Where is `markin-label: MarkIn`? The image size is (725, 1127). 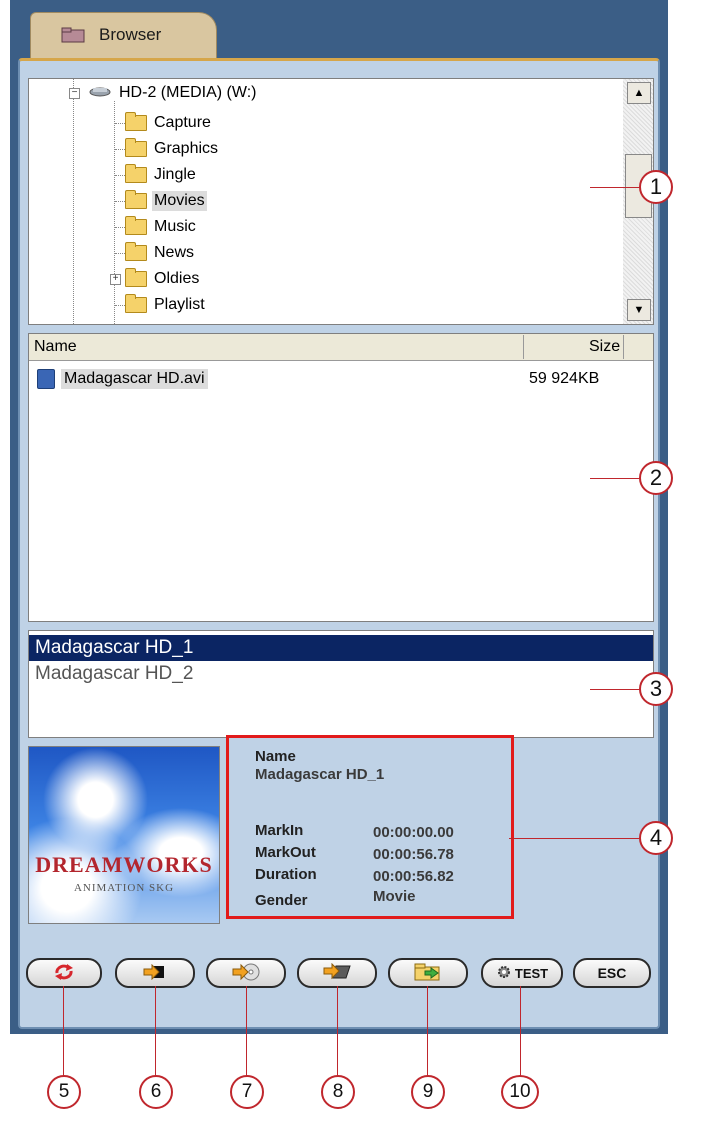 markin-label: MarkIn is located at coordinates (279, 830).